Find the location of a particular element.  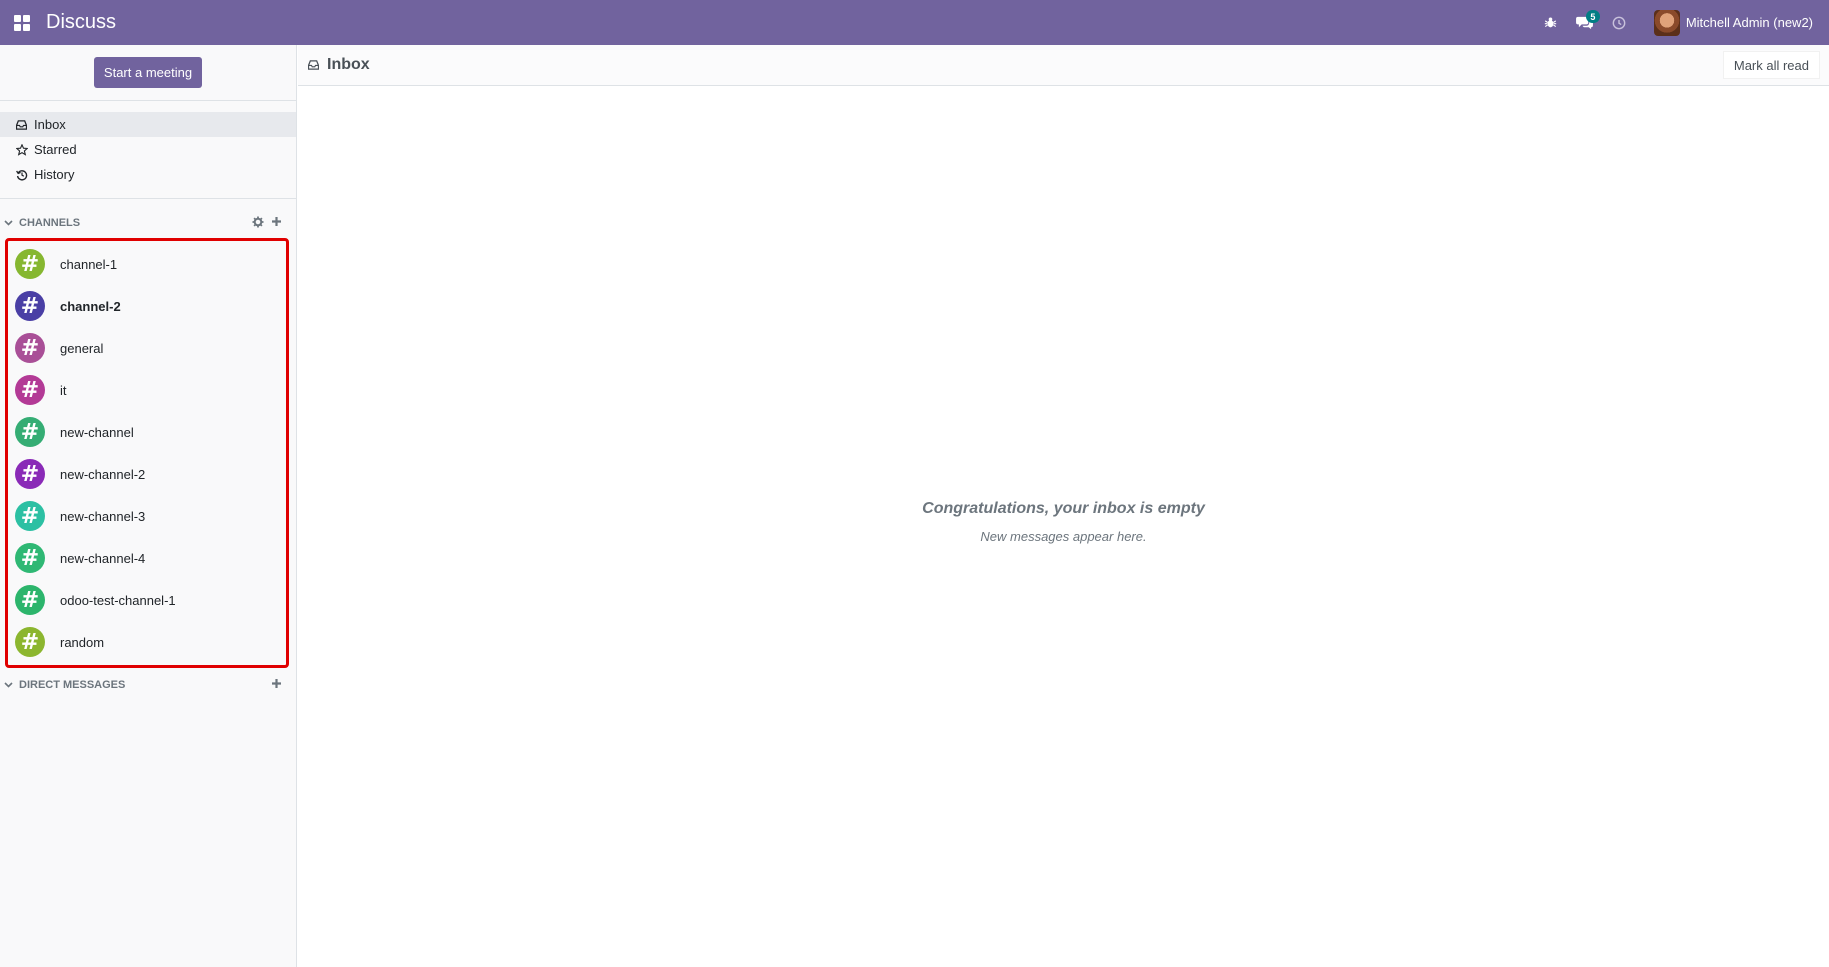

channel-name: new-channel-2 is located at coordinates (103, 474).